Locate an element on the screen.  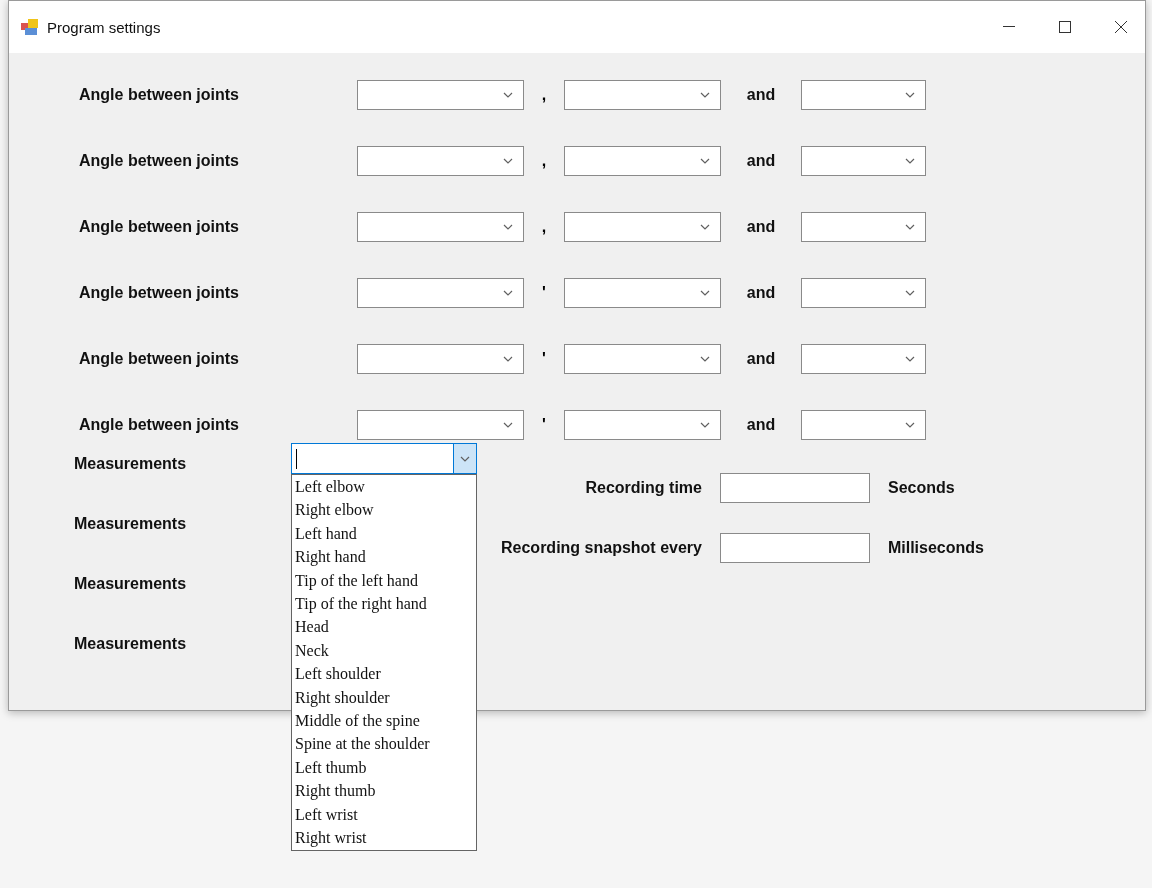
dropdown-option: Tip of the right hand is located at coordinates (384, 604).